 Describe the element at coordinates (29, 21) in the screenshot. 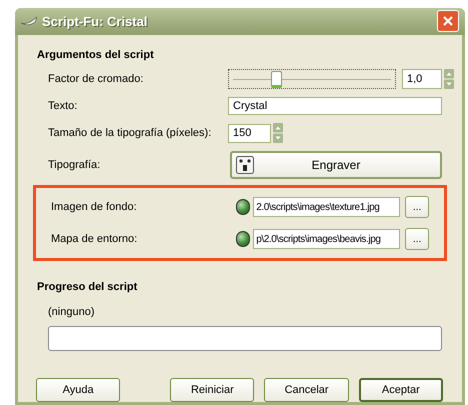

I see `brush-icon` at that location.